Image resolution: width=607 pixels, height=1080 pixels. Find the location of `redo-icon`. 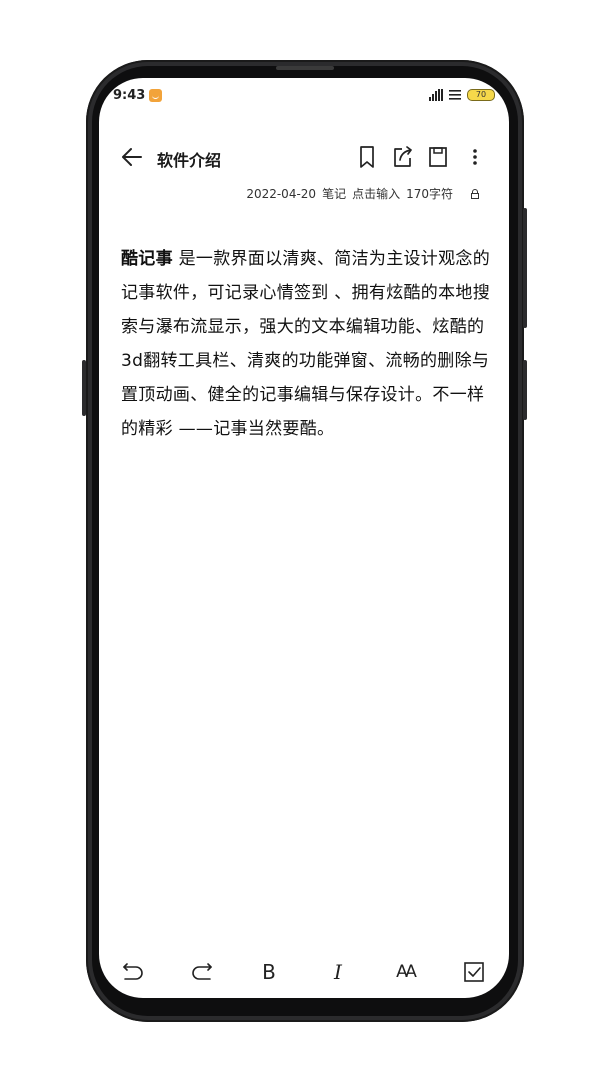

redo-icon is located at coordinates (202, 972).